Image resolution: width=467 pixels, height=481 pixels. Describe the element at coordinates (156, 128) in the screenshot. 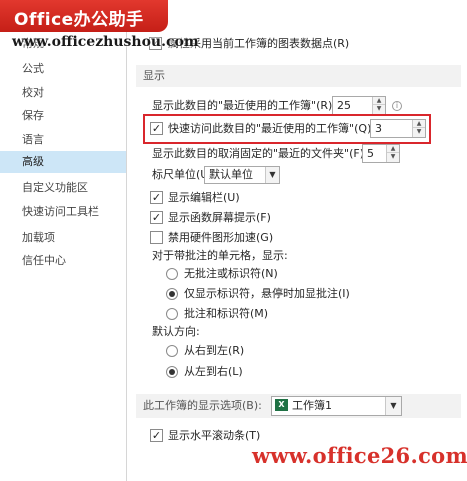

I see `quick-access-checkbox: ✓` at that location.